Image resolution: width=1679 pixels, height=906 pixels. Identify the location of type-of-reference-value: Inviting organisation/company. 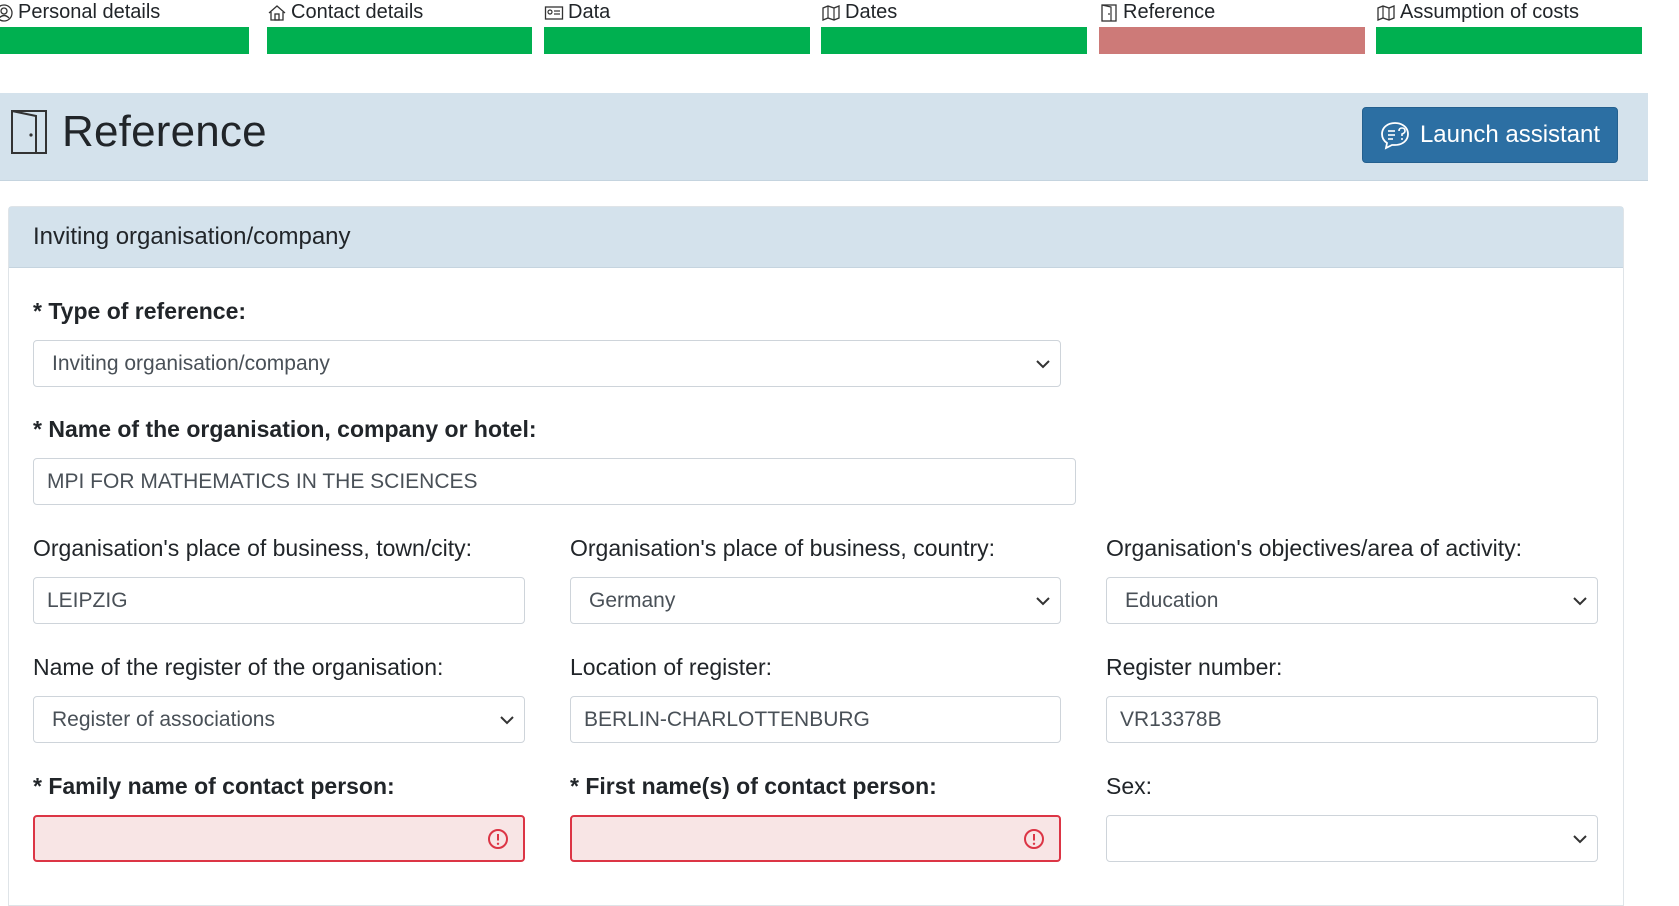
(191, 363).